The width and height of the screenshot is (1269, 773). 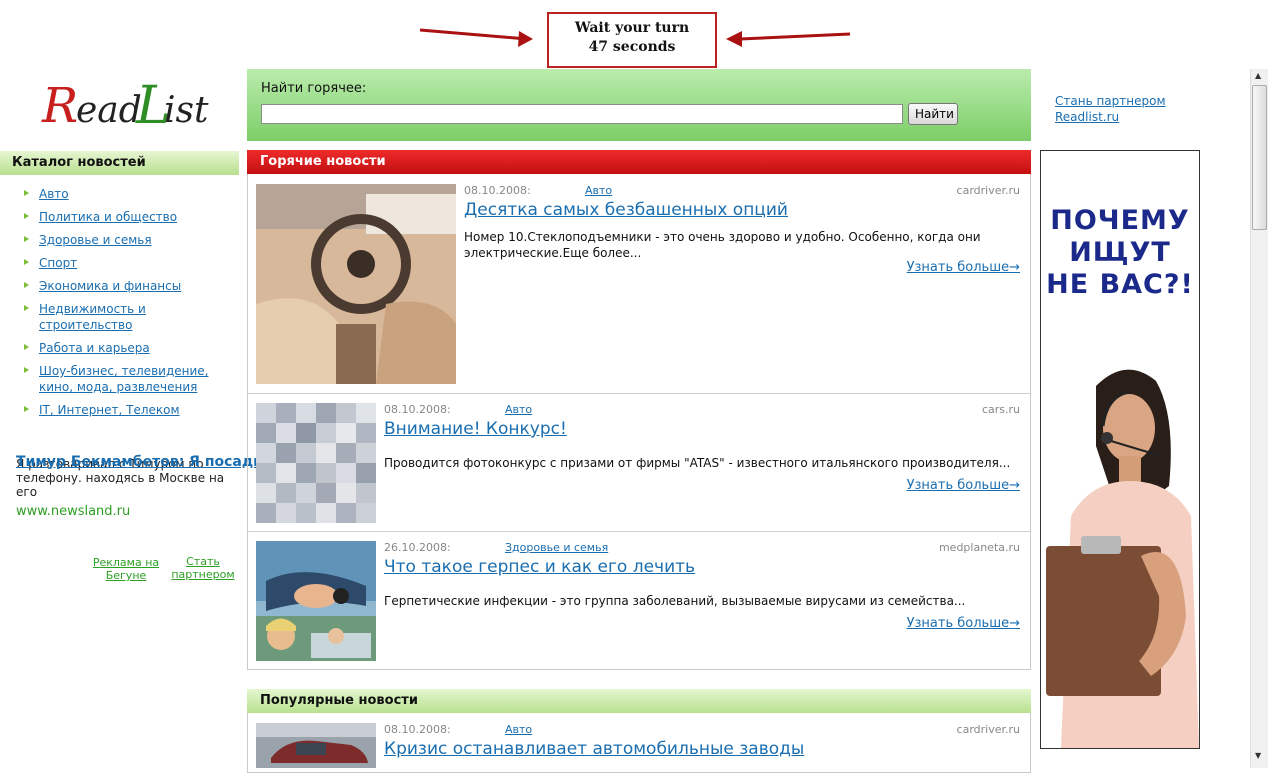 I want to click on partner-link-line2: Readlist.ru, so click(x=1087, y=117).